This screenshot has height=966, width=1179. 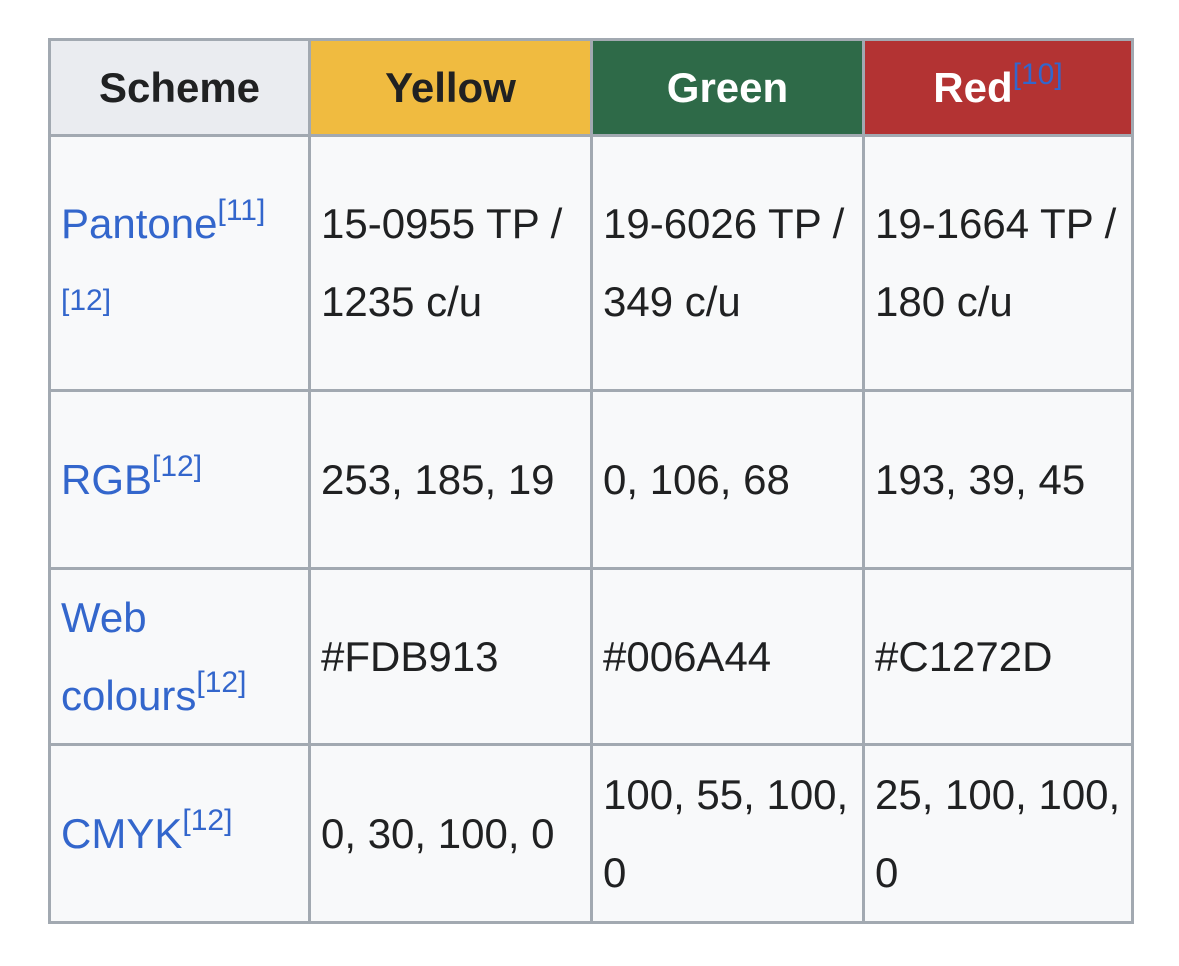 What do you see at coordinates (450, 479) in the screenshot?
I see `rgb-yellow: 253, 185, 19` at bounding box center [450, 479].